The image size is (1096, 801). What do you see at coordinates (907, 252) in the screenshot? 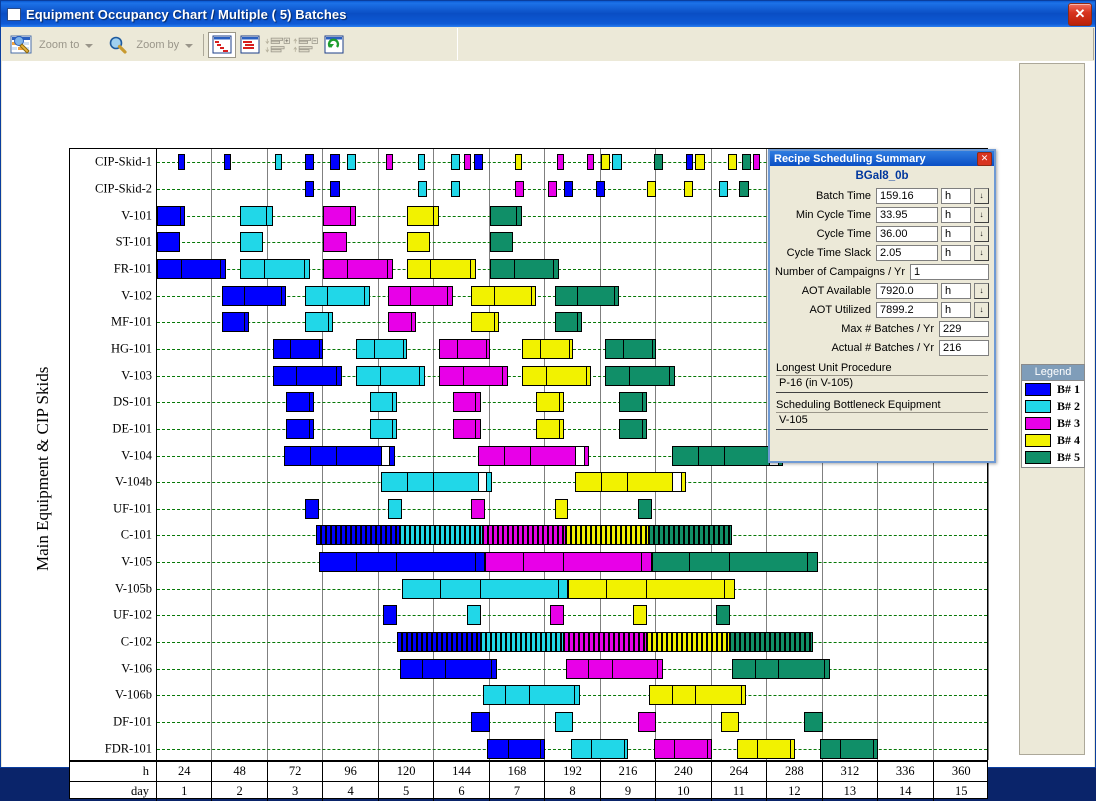
I see `dialog-field-value: 2.05` at bounding box center [907, 252].